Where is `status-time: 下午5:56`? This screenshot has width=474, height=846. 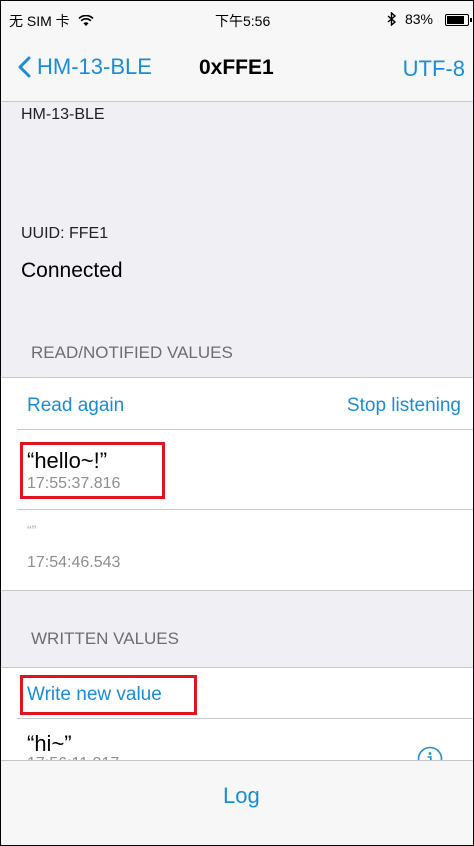
status-time: 下午5:56 is located at coordinates (243, 21).